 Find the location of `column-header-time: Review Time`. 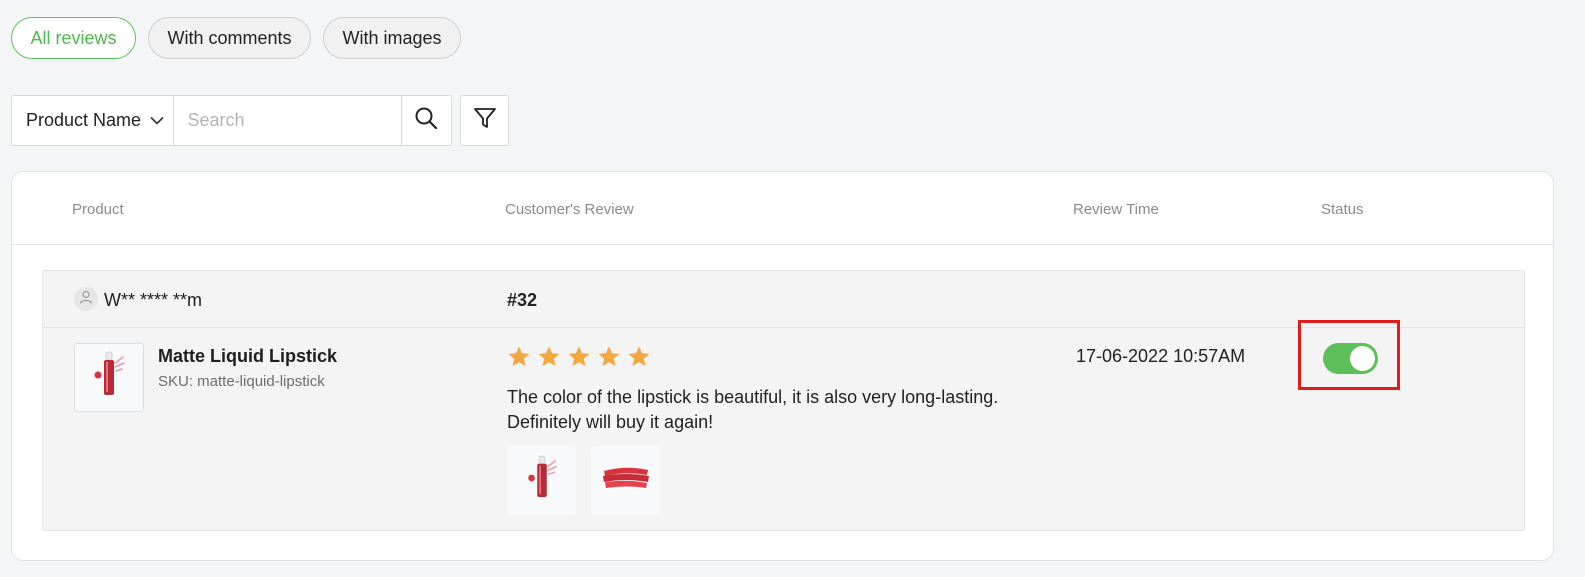

column-header-time: Review Time is located at coordinates (1116, 209).